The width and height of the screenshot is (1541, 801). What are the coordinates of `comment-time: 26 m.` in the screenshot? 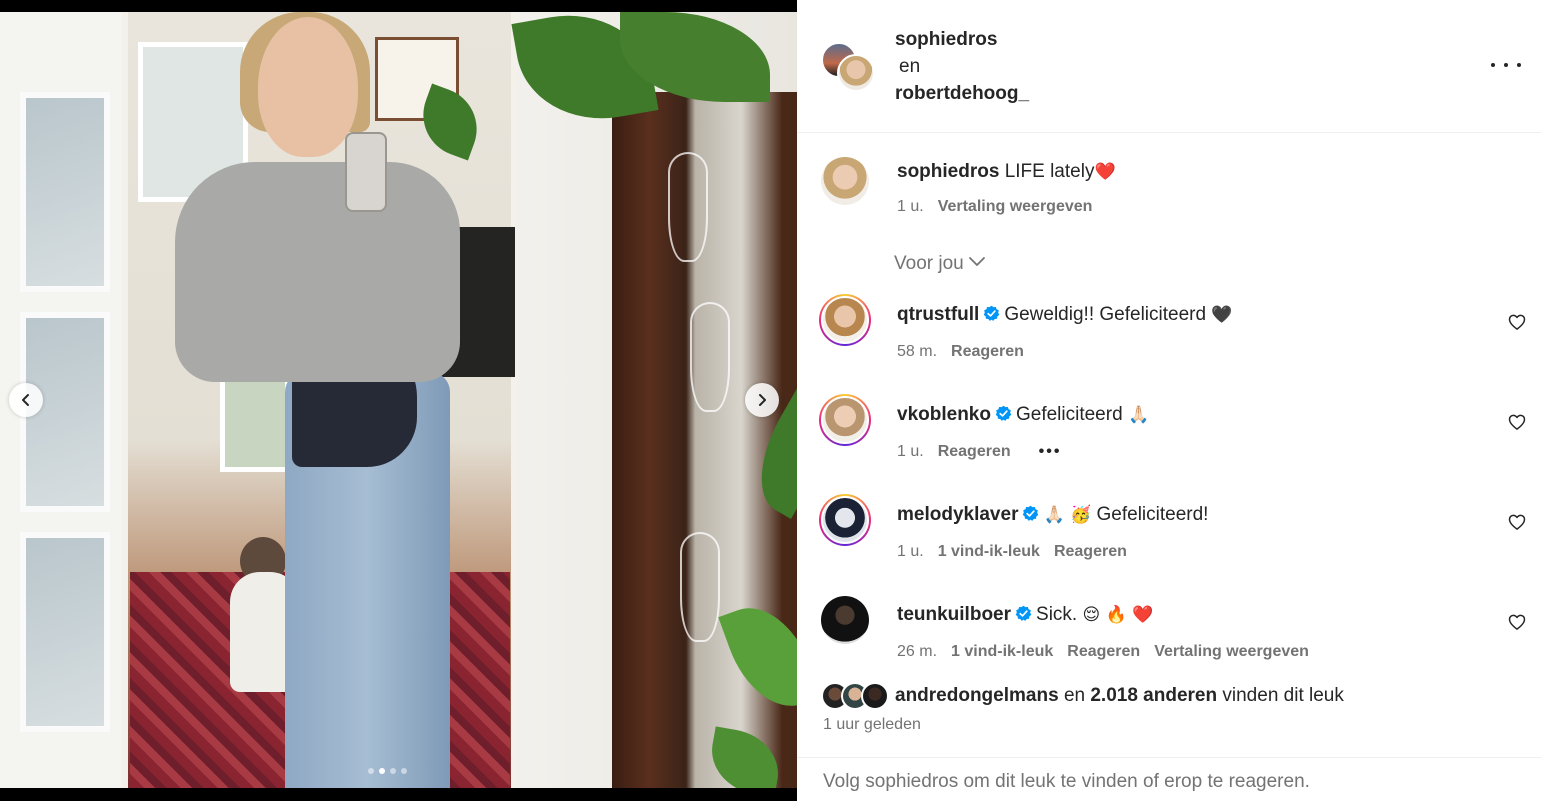 It's located at (917, 651).